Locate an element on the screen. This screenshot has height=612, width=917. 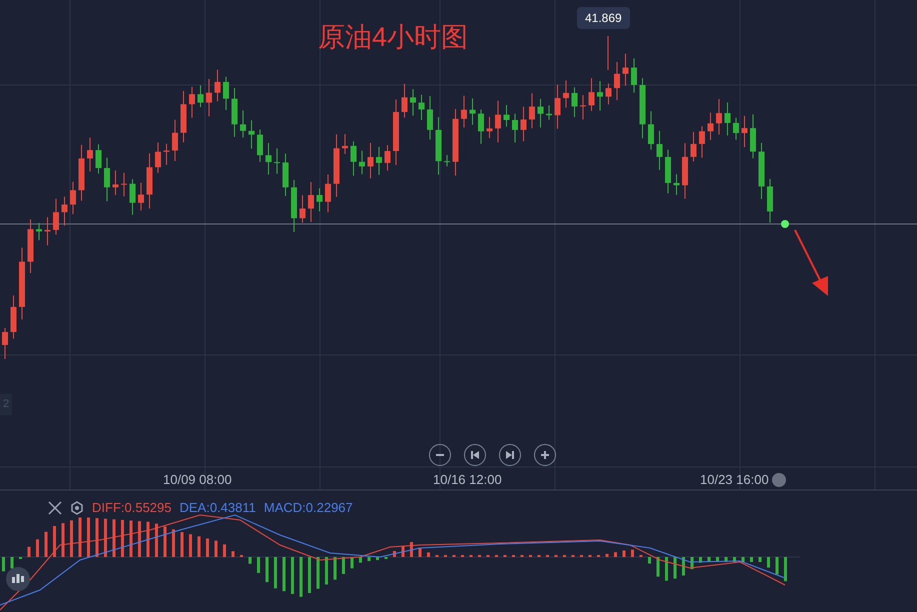
indicator-value: DEA:0.43811 is located at coordinates (218, 508).